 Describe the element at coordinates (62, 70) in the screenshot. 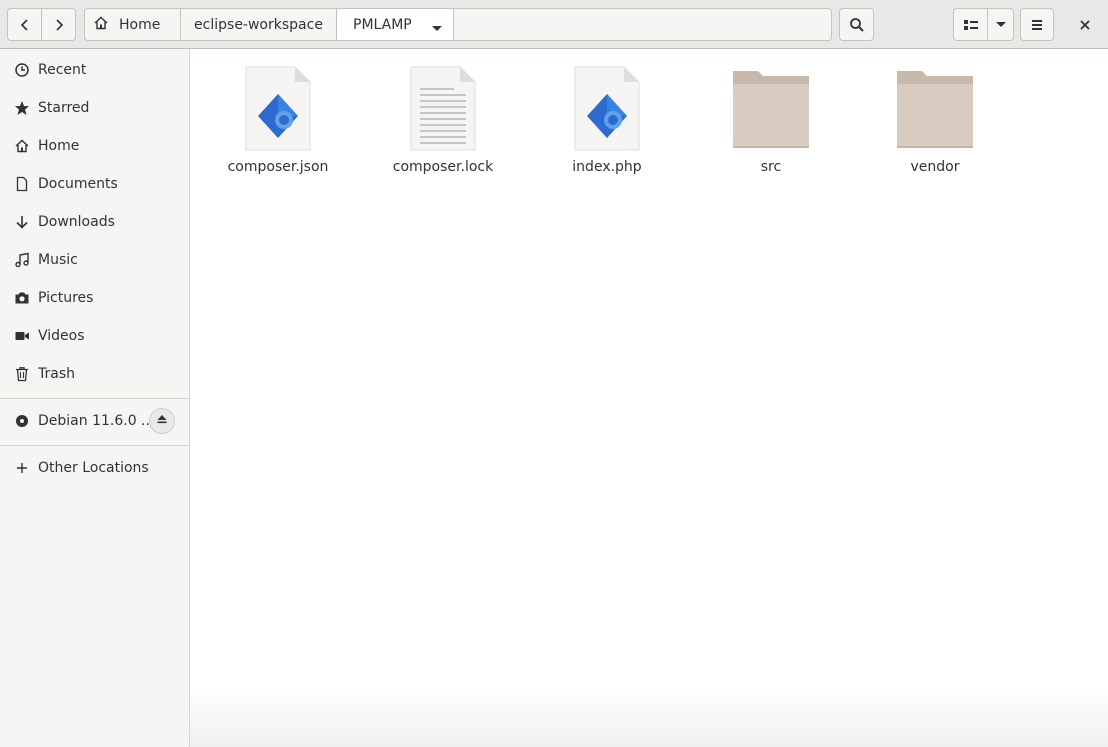

I see `sidebar-item-label: Recent` at that location.